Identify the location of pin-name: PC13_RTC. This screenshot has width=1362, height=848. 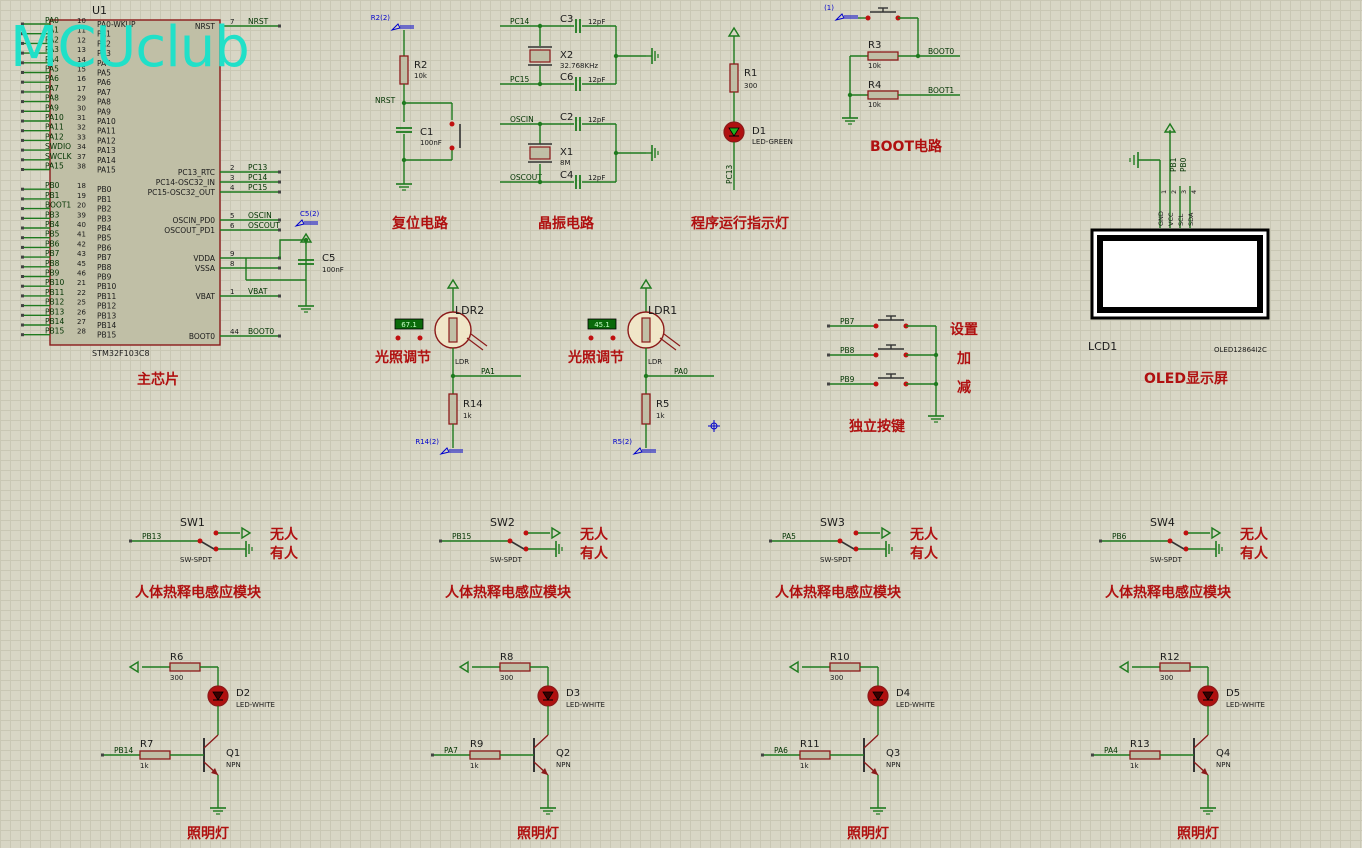
(196, 172).